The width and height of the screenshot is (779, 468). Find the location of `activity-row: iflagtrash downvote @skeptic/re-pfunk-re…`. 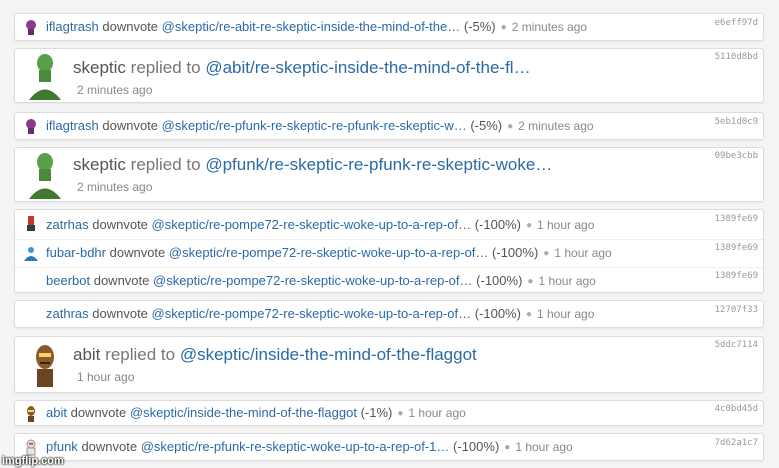

activity-row: iflagtrash downvote @skeptic/re-pfunk-re… is located at coordinates (389, 126).